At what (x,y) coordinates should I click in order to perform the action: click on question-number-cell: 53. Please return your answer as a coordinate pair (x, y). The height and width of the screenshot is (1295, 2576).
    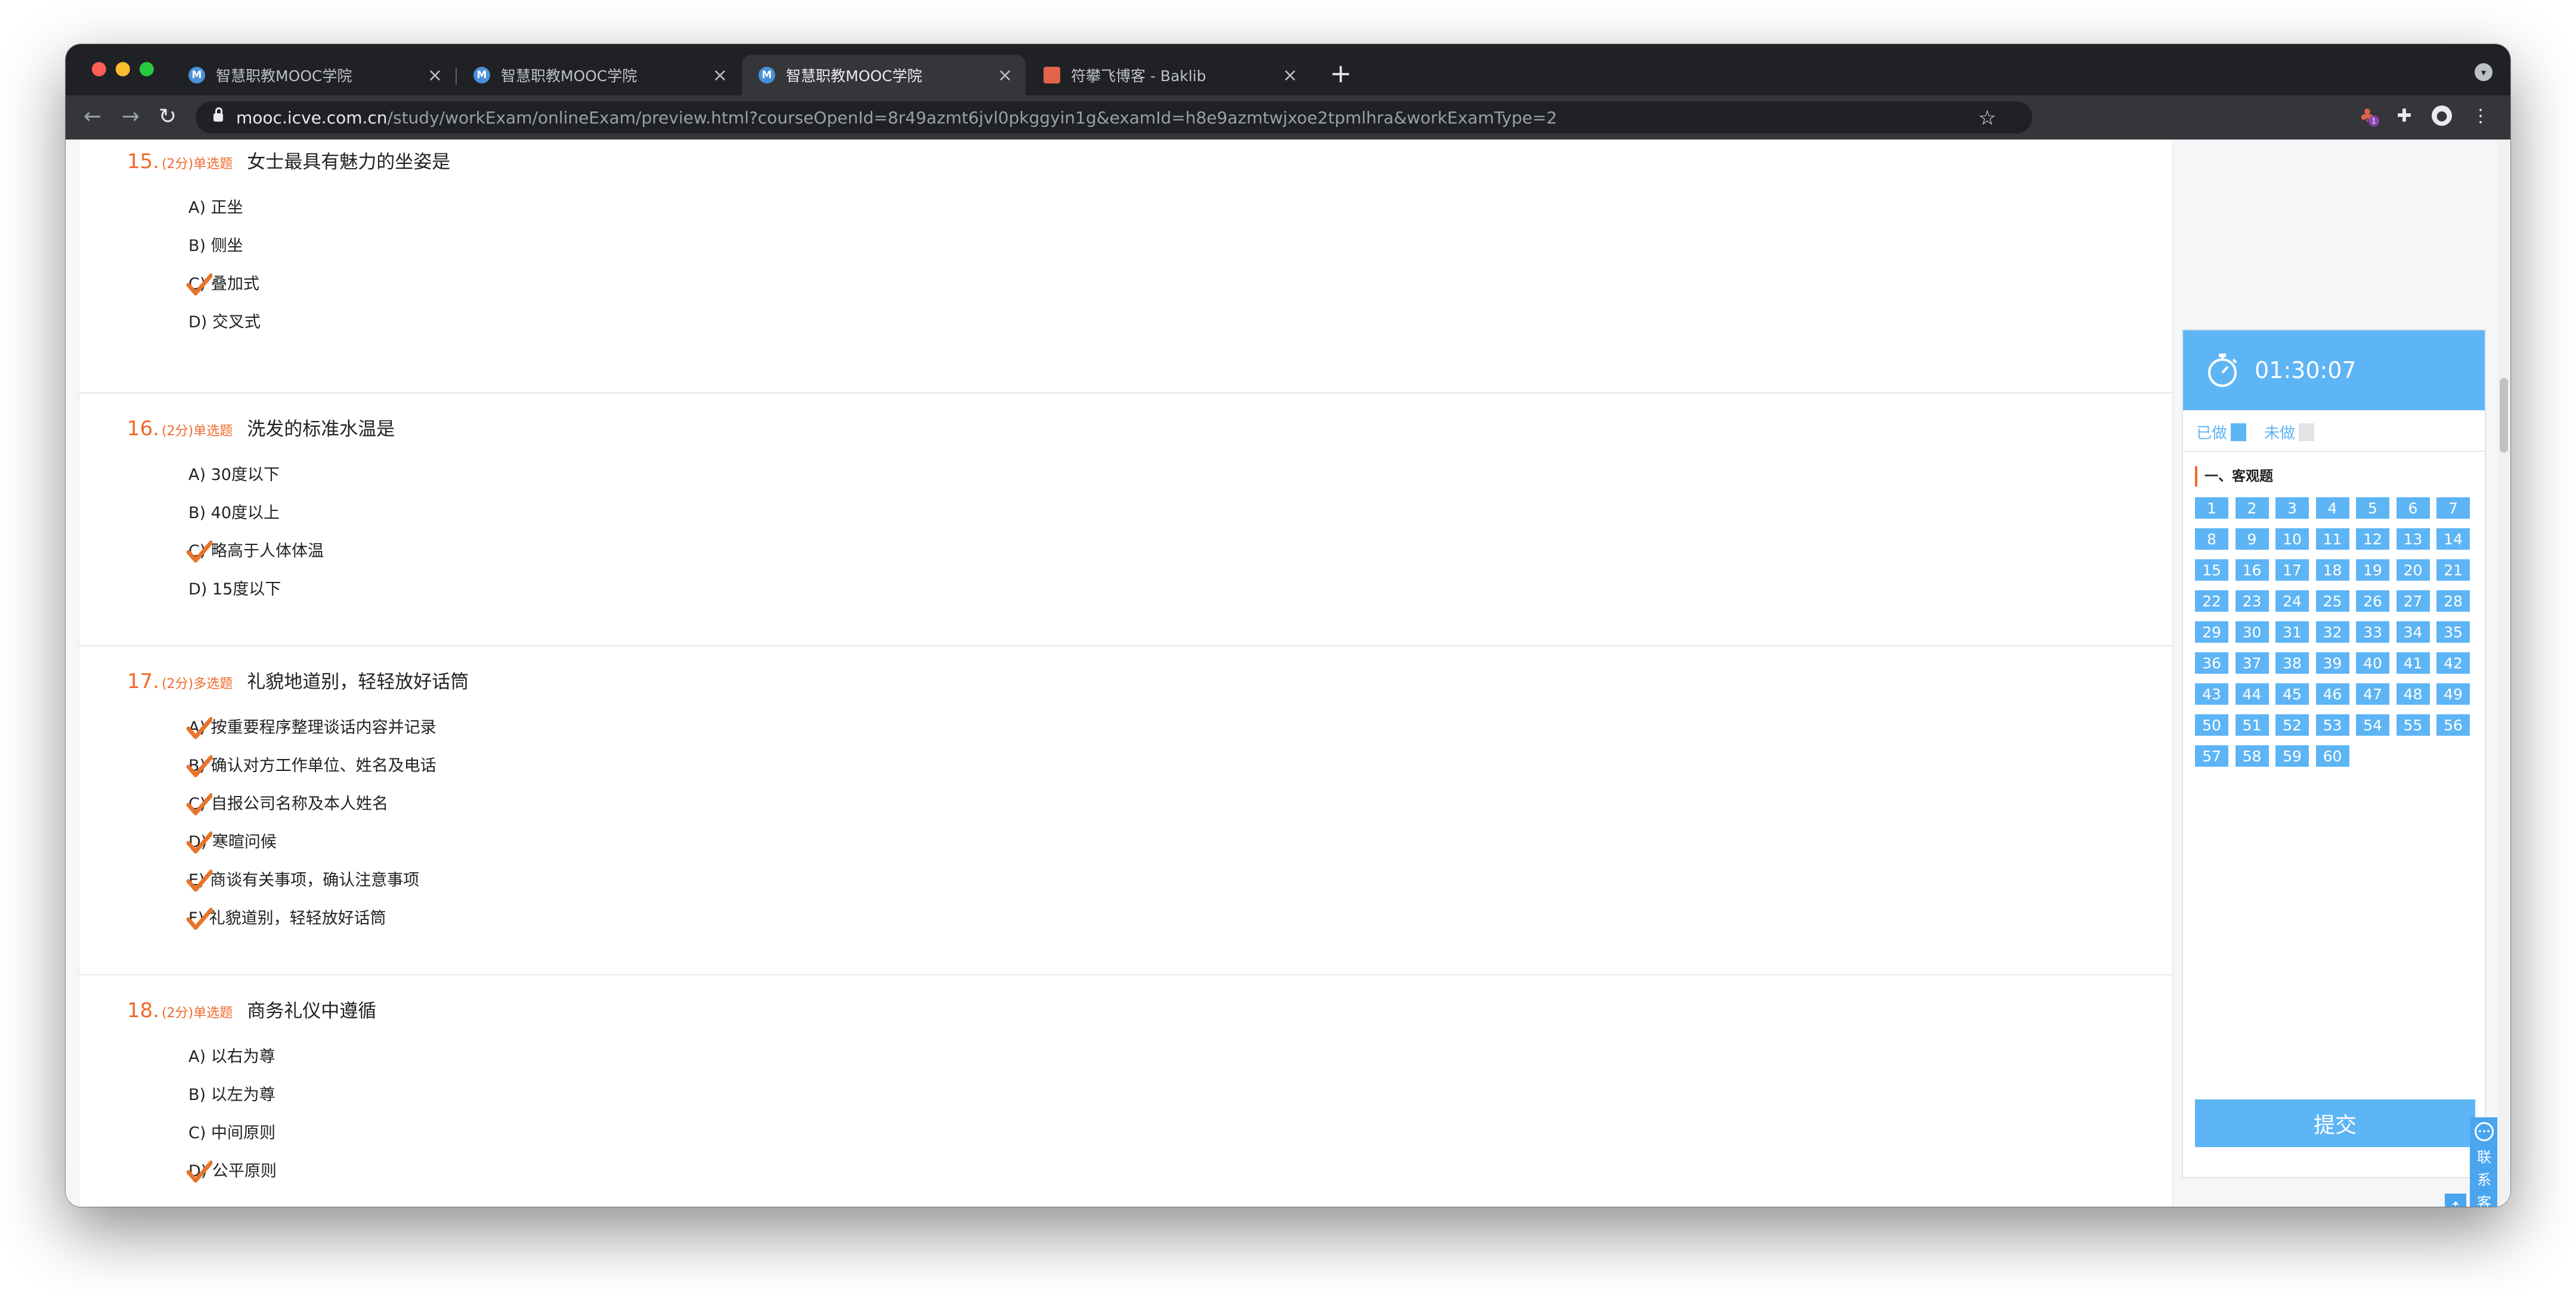
    Looking at the image, I should click on (2332, 725).